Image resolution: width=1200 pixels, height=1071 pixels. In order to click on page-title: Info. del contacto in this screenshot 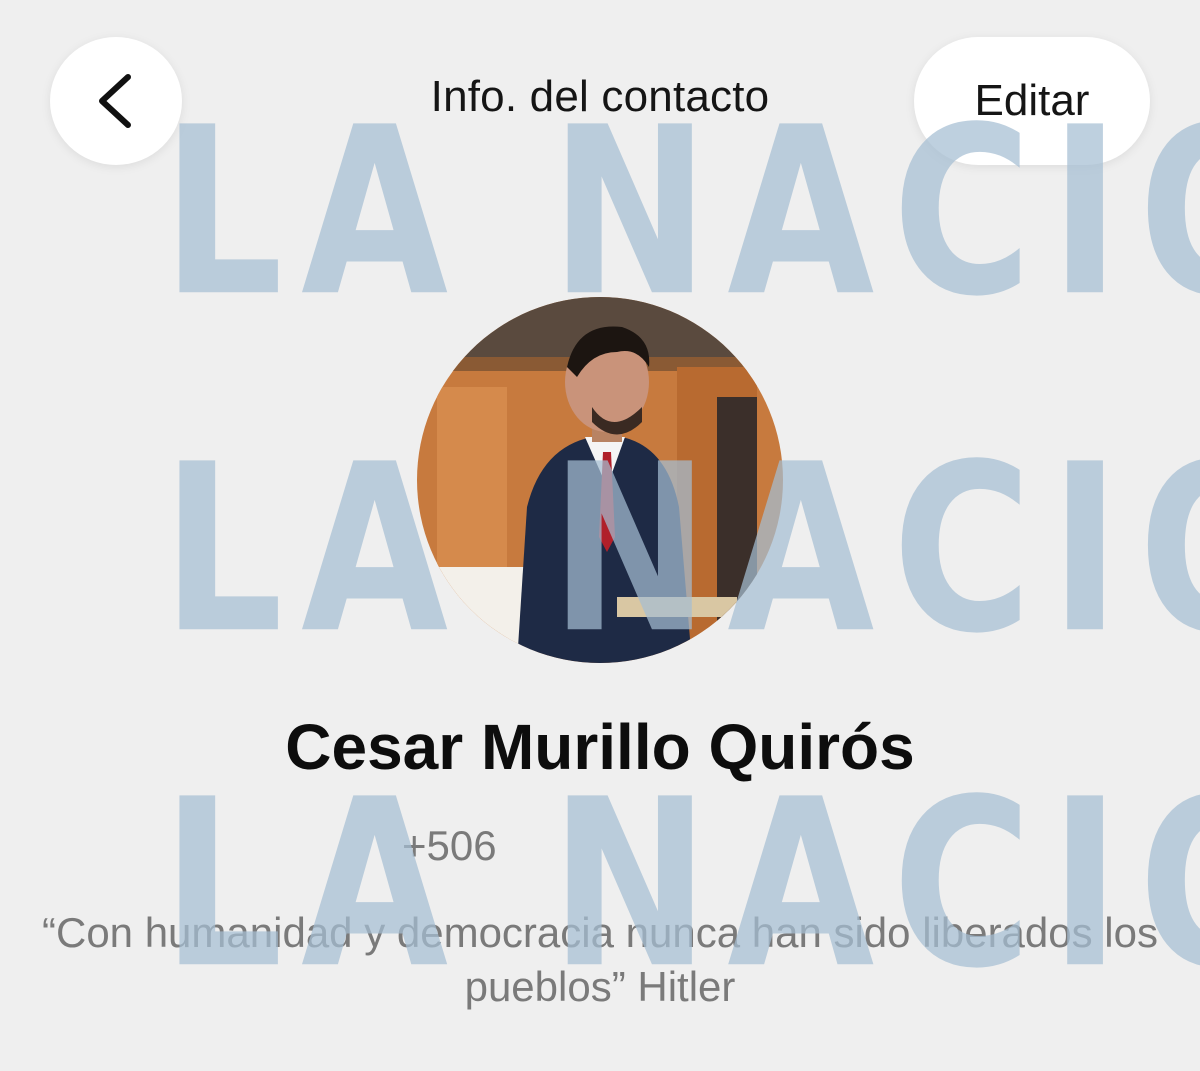, I will do `click(600, 96)`.